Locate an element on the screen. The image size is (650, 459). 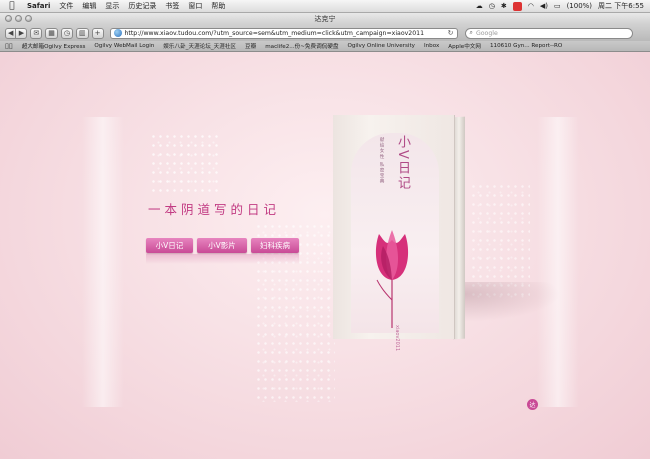
clock-icon: ◷ is located at coordinates (66, 33).